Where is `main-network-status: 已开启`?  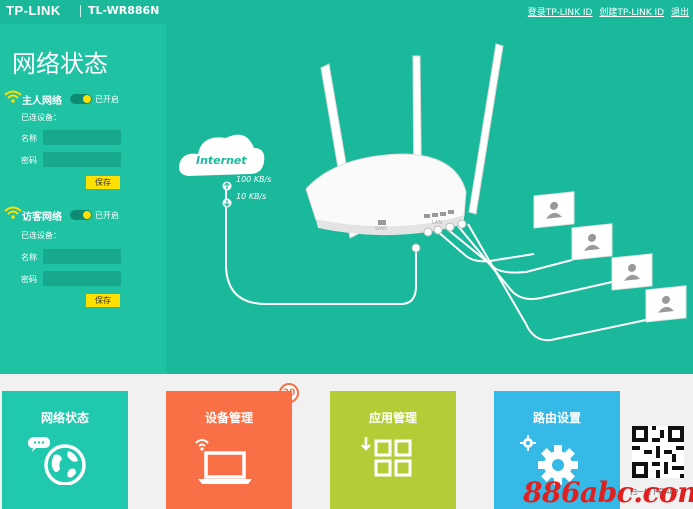 main-network-status: 已开启 is located at coordinates (107, 99).